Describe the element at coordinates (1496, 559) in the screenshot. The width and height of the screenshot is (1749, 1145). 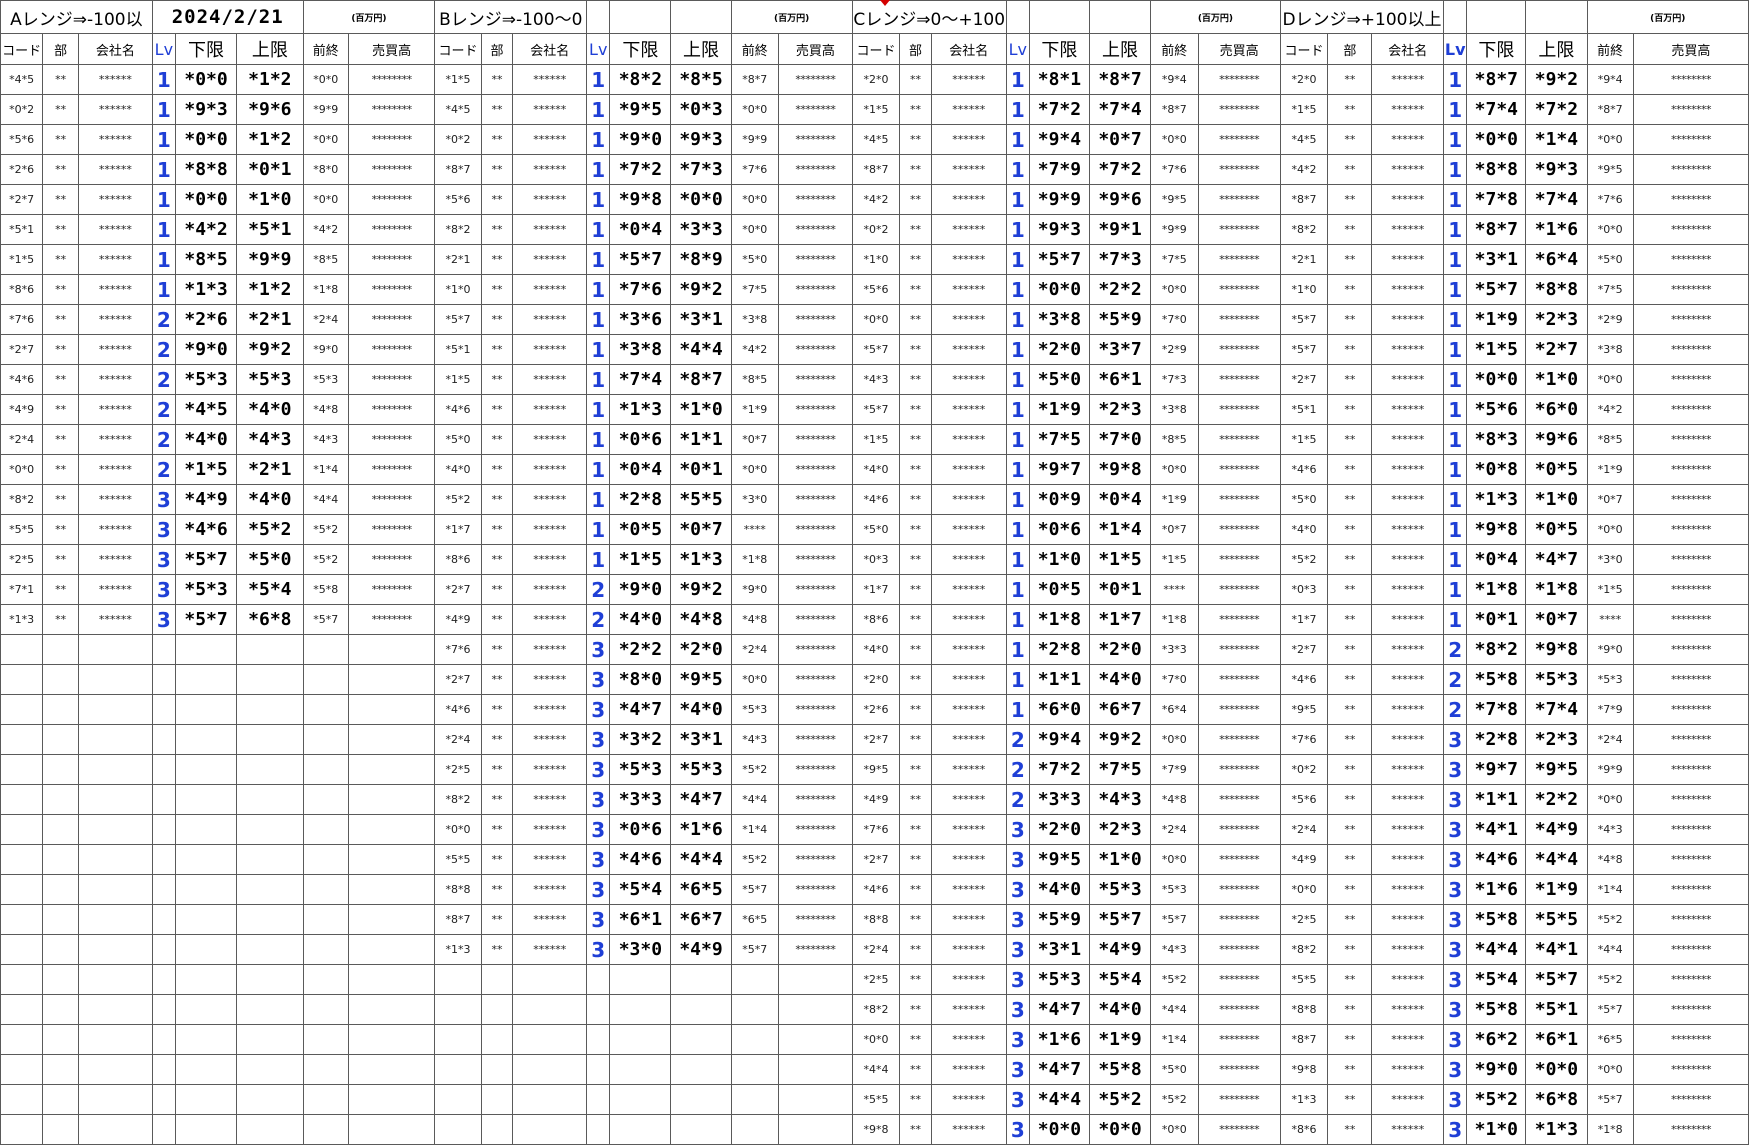
I see `cell-lower: *0*4` at that location.